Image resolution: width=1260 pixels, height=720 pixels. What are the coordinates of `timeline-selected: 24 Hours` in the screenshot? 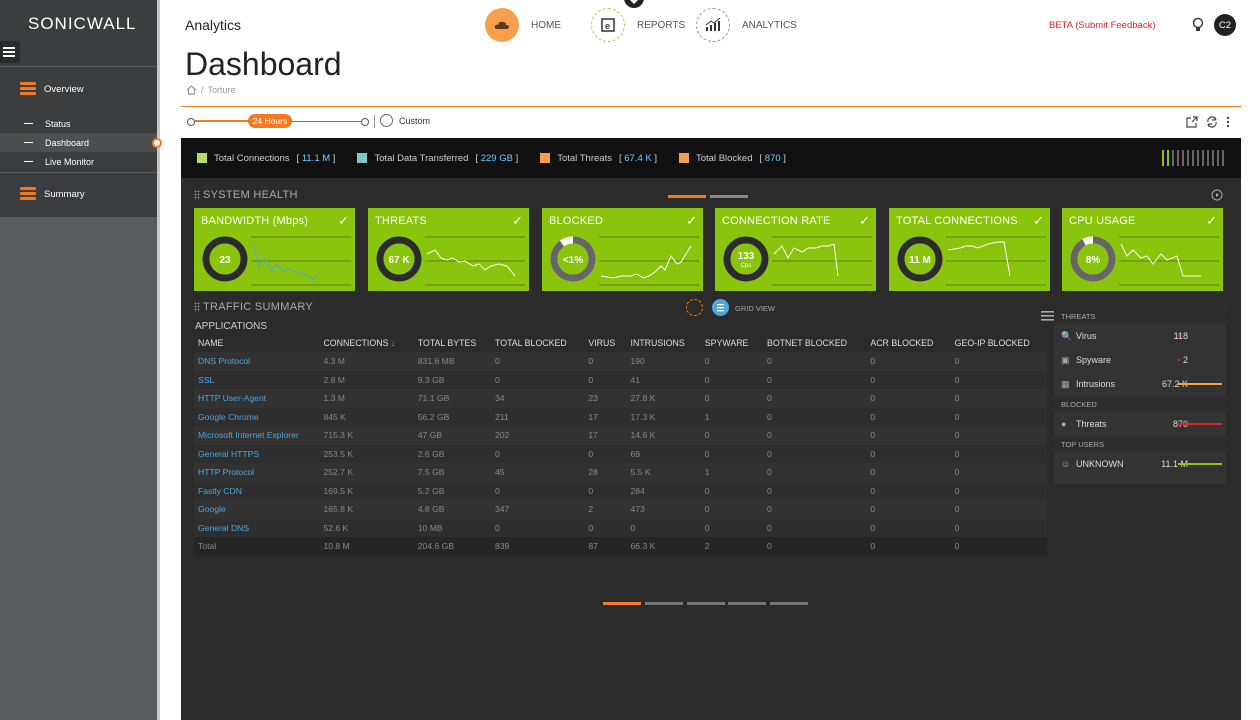 It's located at (270, 121).